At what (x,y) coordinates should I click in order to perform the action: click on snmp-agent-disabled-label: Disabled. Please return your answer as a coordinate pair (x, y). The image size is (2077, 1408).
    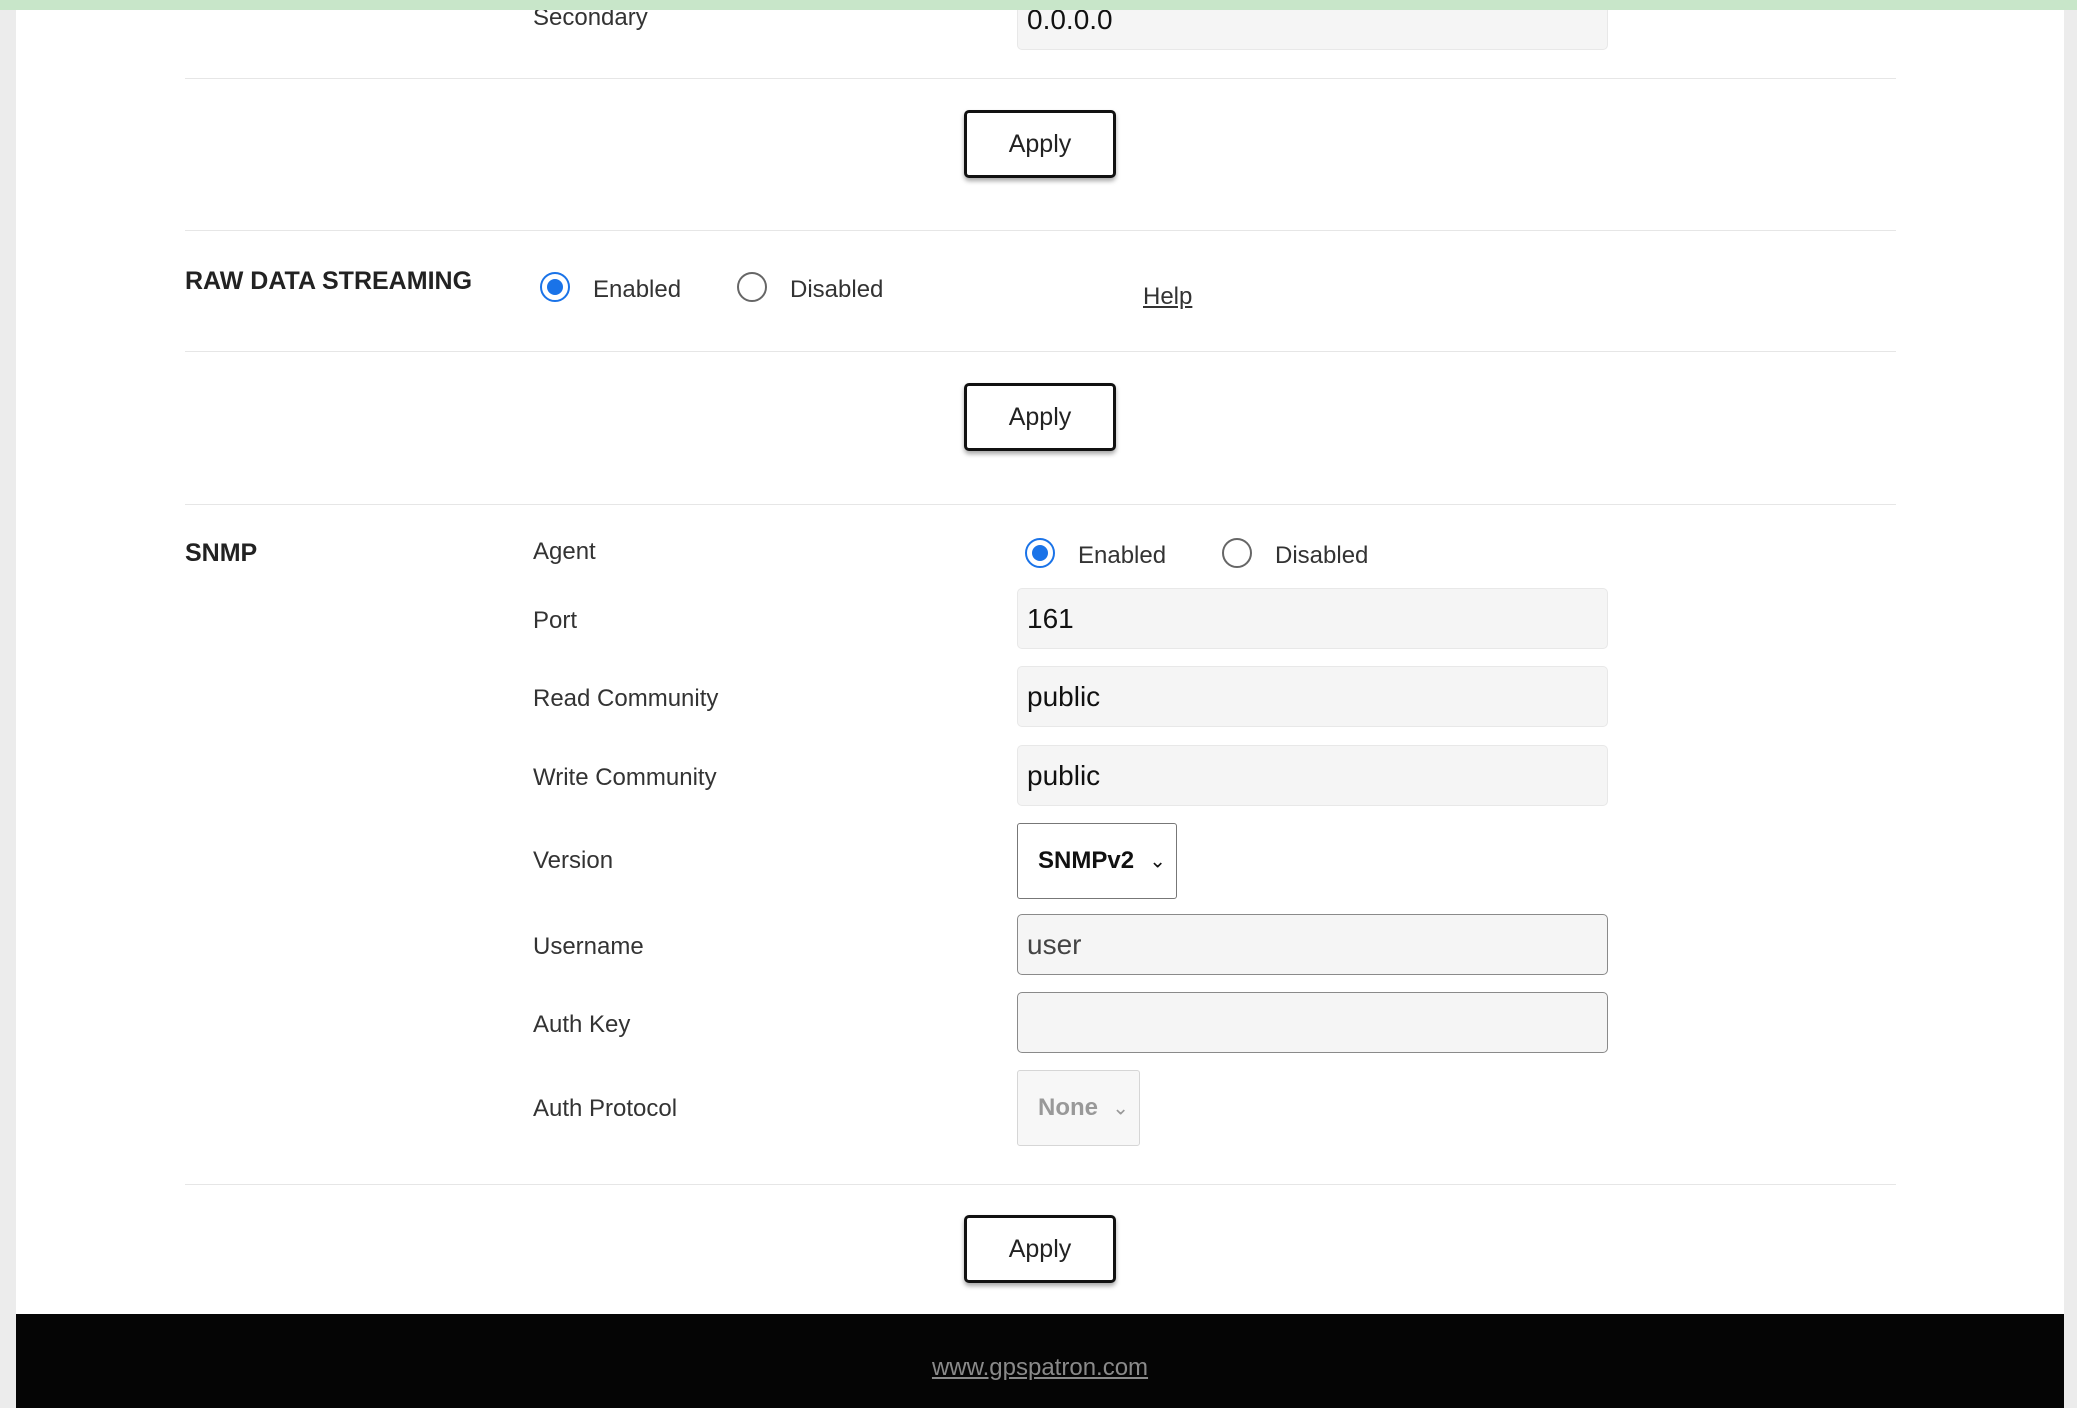
    Looking at the image, I should click on (1322, 555).